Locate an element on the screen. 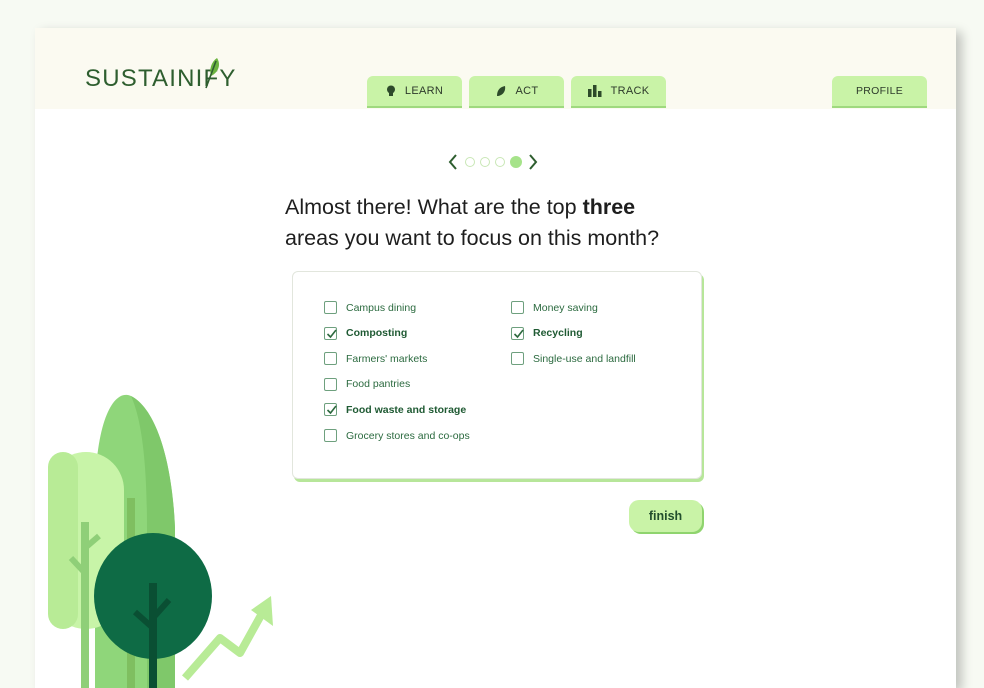  pager-dots is located at coordinates (493, 162).